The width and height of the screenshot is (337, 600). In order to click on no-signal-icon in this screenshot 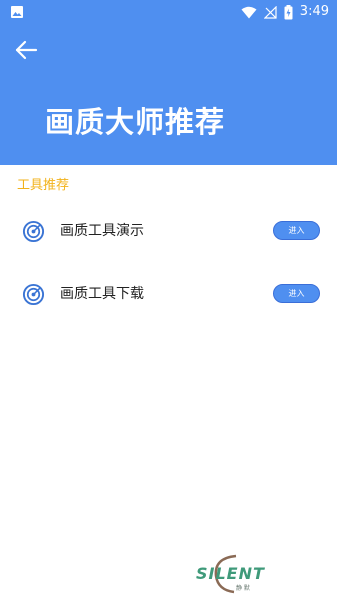, I will do `click(270, 12)`.